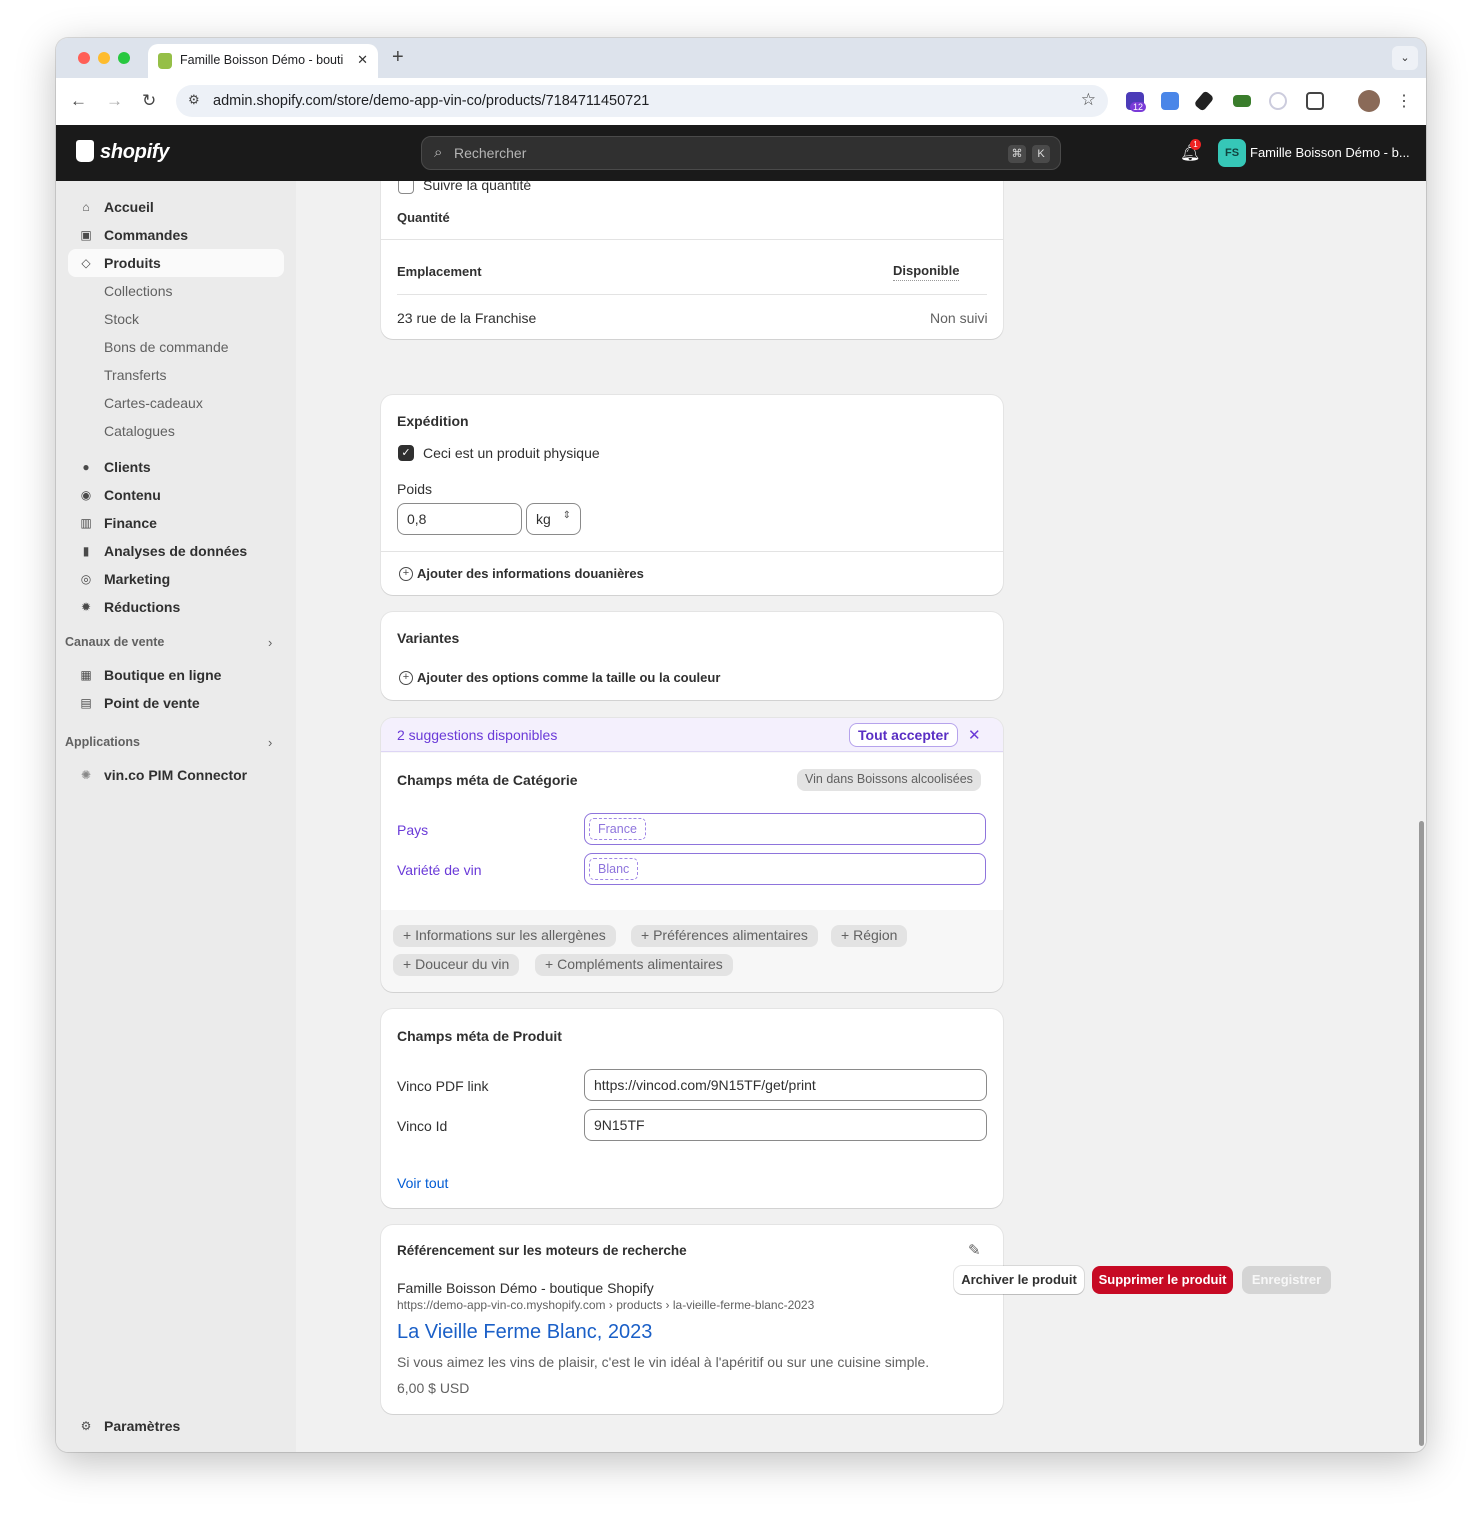  I want to click on store-avatar: FS, so click(1232, 153).